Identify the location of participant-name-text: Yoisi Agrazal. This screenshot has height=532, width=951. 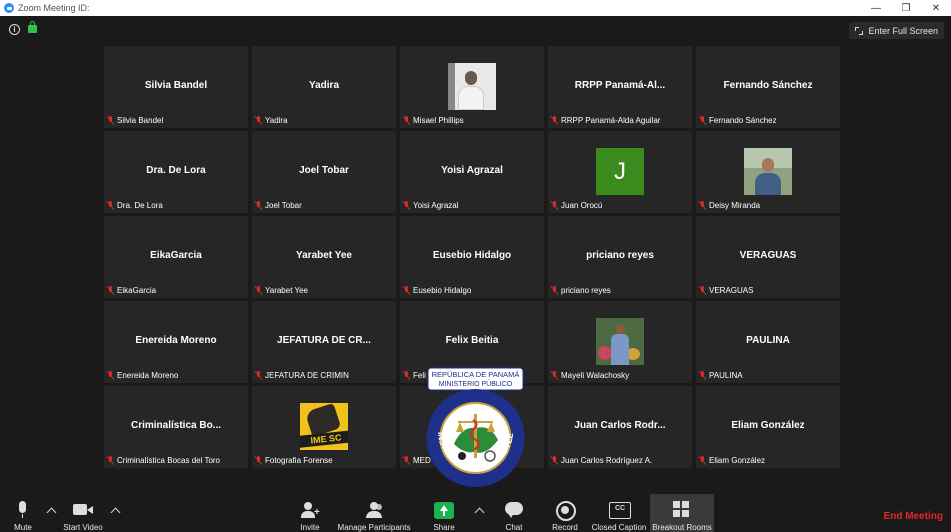
(436, 205).